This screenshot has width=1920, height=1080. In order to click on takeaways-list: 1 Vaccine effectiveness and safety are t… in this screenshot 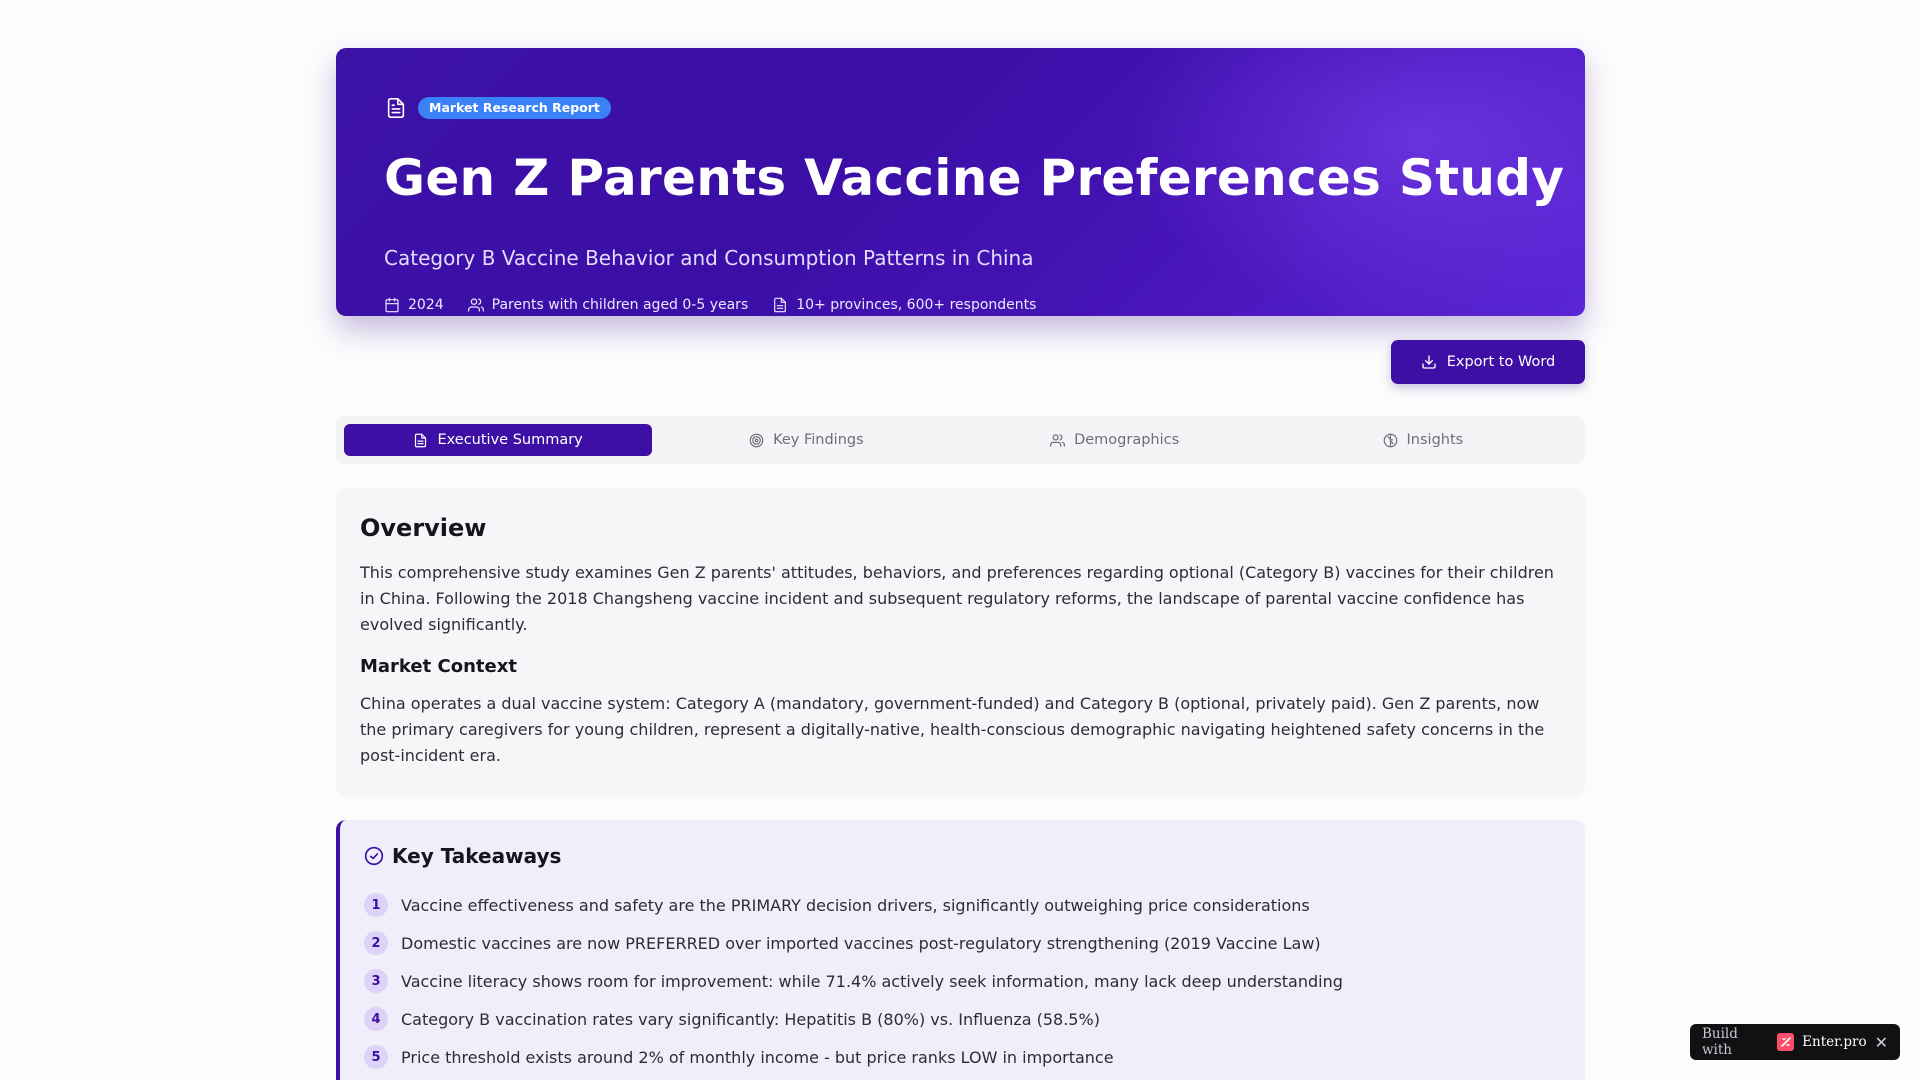, I will do `click(962, 981)`.